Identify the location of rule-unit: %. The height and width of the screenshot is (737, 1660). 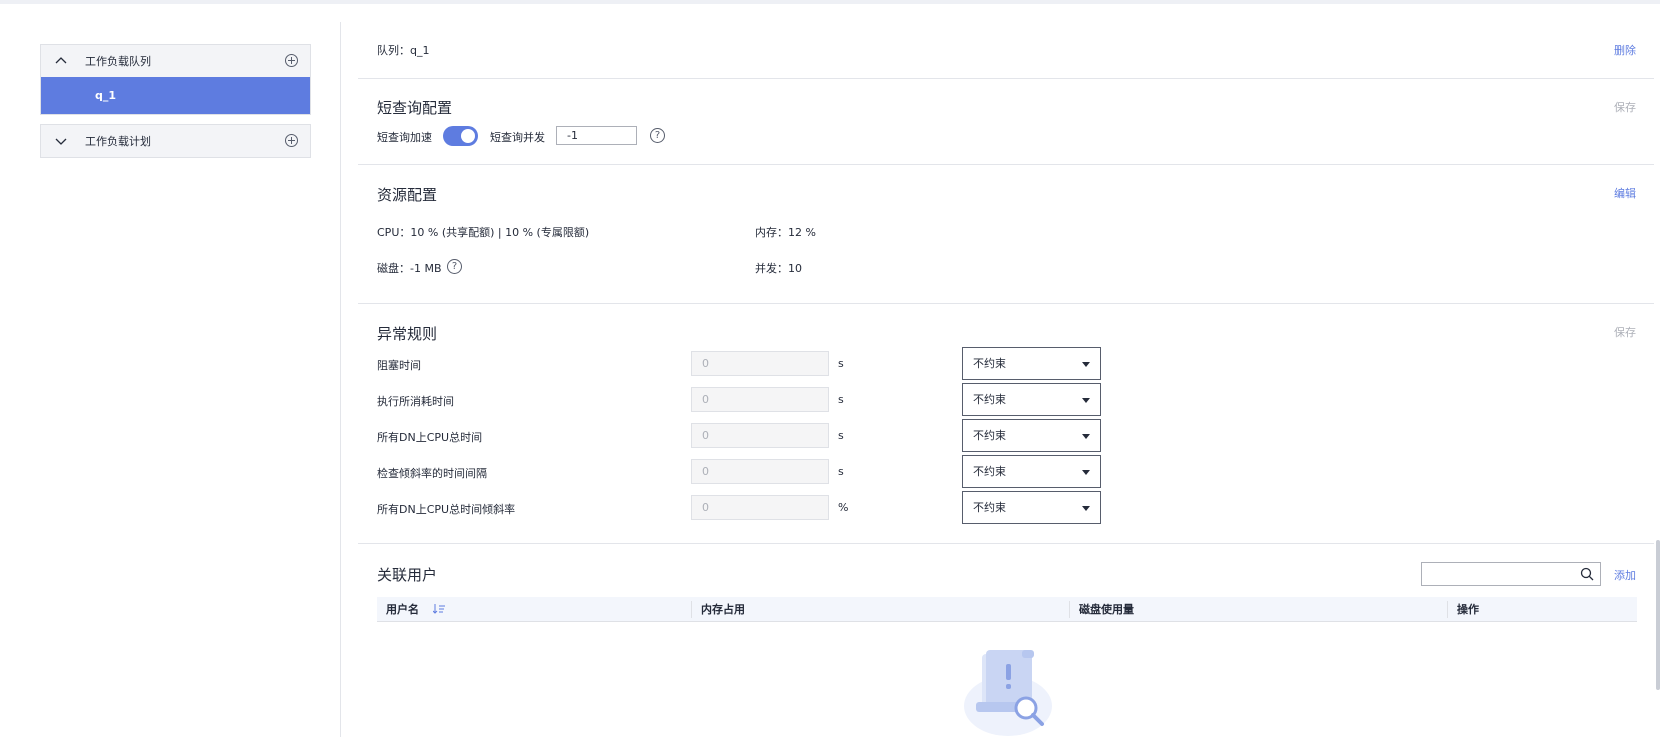
(843, 507).